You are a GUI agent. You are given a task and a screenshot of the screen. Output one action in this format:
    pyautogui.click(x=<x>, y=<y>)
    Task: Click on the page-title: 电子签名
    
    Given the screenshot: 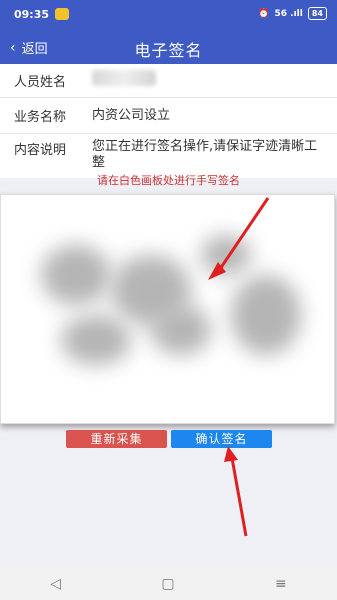 What is the action you would take?
    pyautogui.click(x=168, y=50)
    